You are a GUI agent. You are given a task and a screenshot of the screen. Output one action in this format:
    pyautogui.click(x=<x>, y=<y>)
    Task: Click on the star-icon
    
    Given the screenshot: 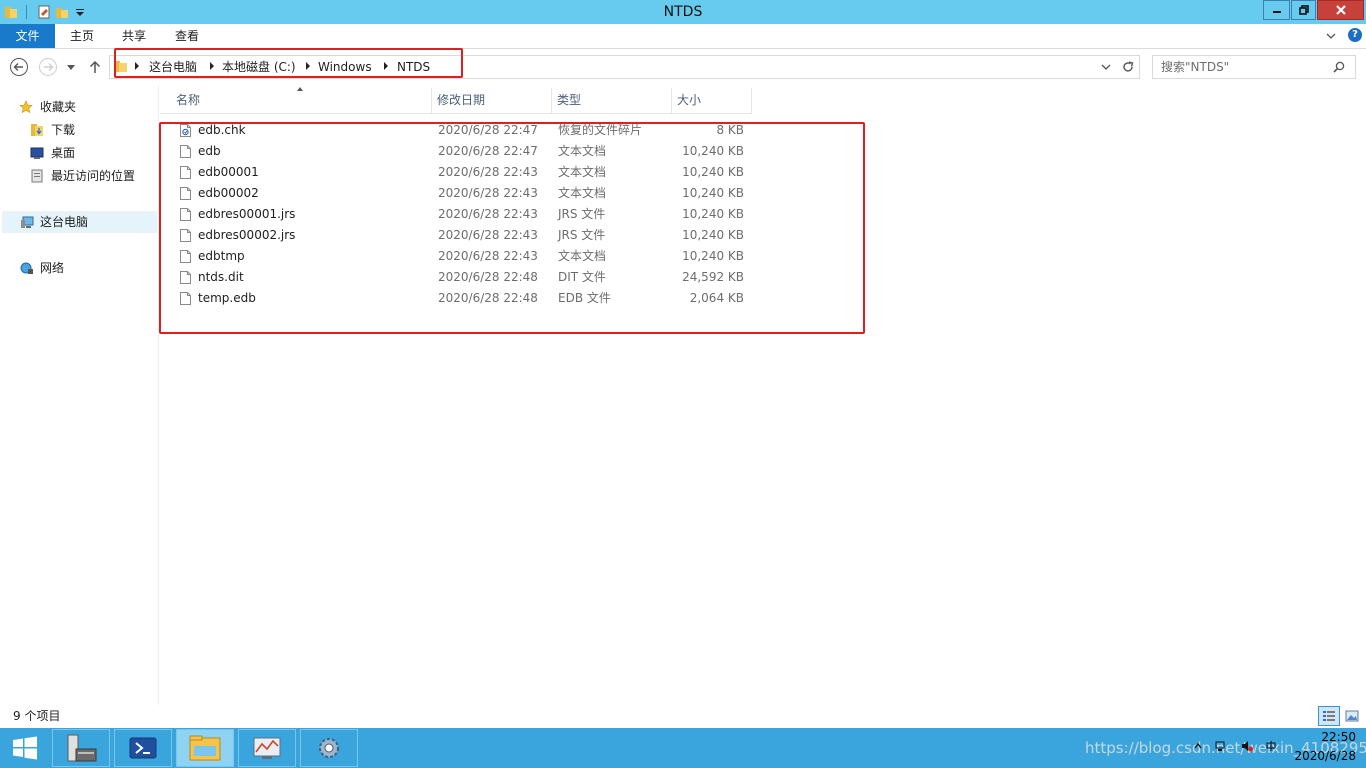 What is the action you would take?
    pyautogui.click(x=26, y=107)
    